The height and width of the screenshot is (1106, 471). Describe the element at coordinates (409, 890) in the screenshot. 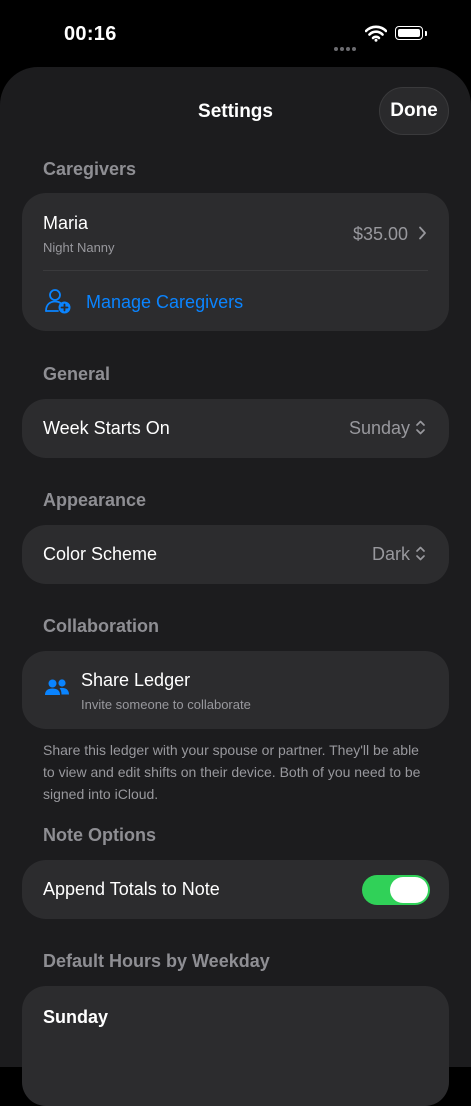

I see `toggle-knob` at that location.